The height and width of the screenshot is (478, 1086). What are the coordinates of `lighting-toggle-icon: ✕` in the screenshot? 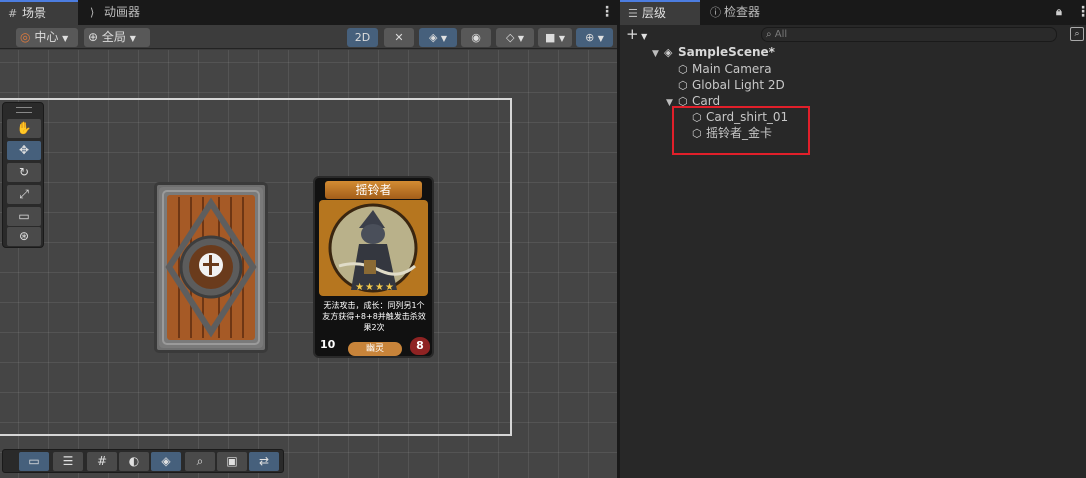 It's located at (399, 37).